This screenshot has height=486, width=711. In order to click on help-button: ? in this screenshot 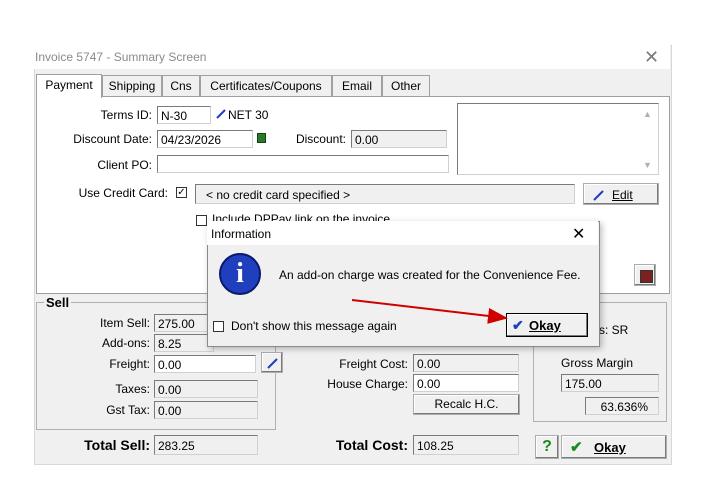, I will do `click(547, 447)`.